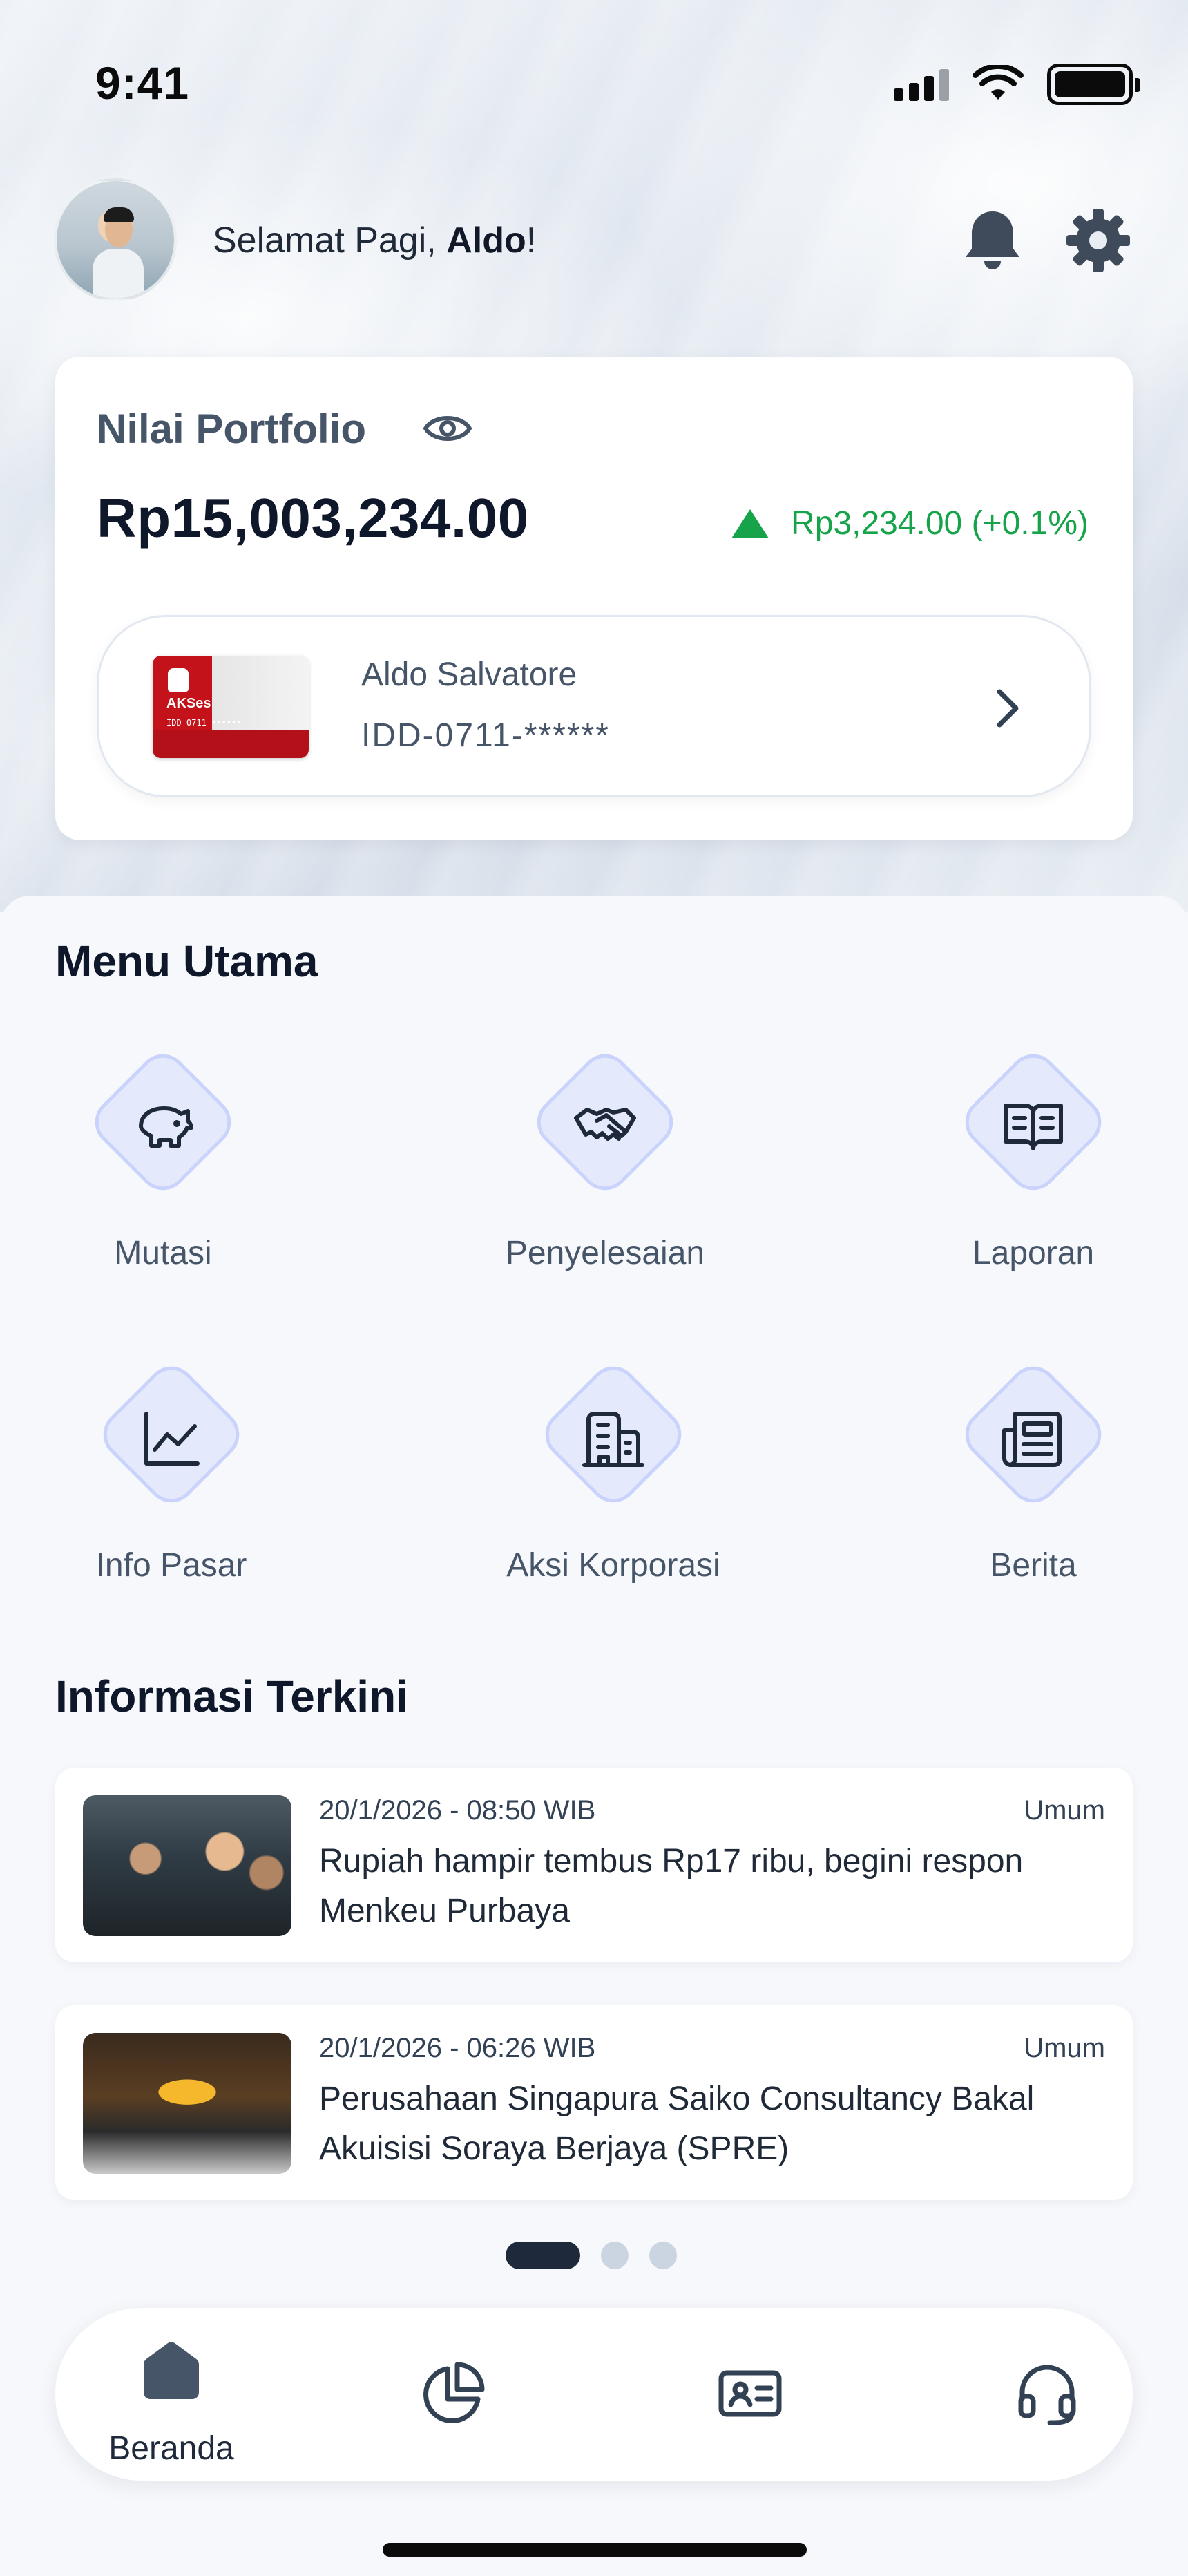 This screenshot has width=1188, height=2576. What do you see at coordinates (1033, 1174) in the screenshot?
I see `menu-item-laporan: Laporan` at bounding box center [1033, 1174].